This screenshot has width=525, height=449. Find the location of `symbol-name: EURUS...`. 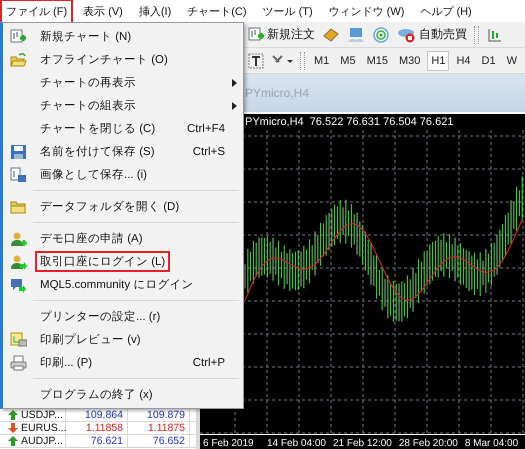

symbol-name: EURUS... is located at coordinates (44, 428).